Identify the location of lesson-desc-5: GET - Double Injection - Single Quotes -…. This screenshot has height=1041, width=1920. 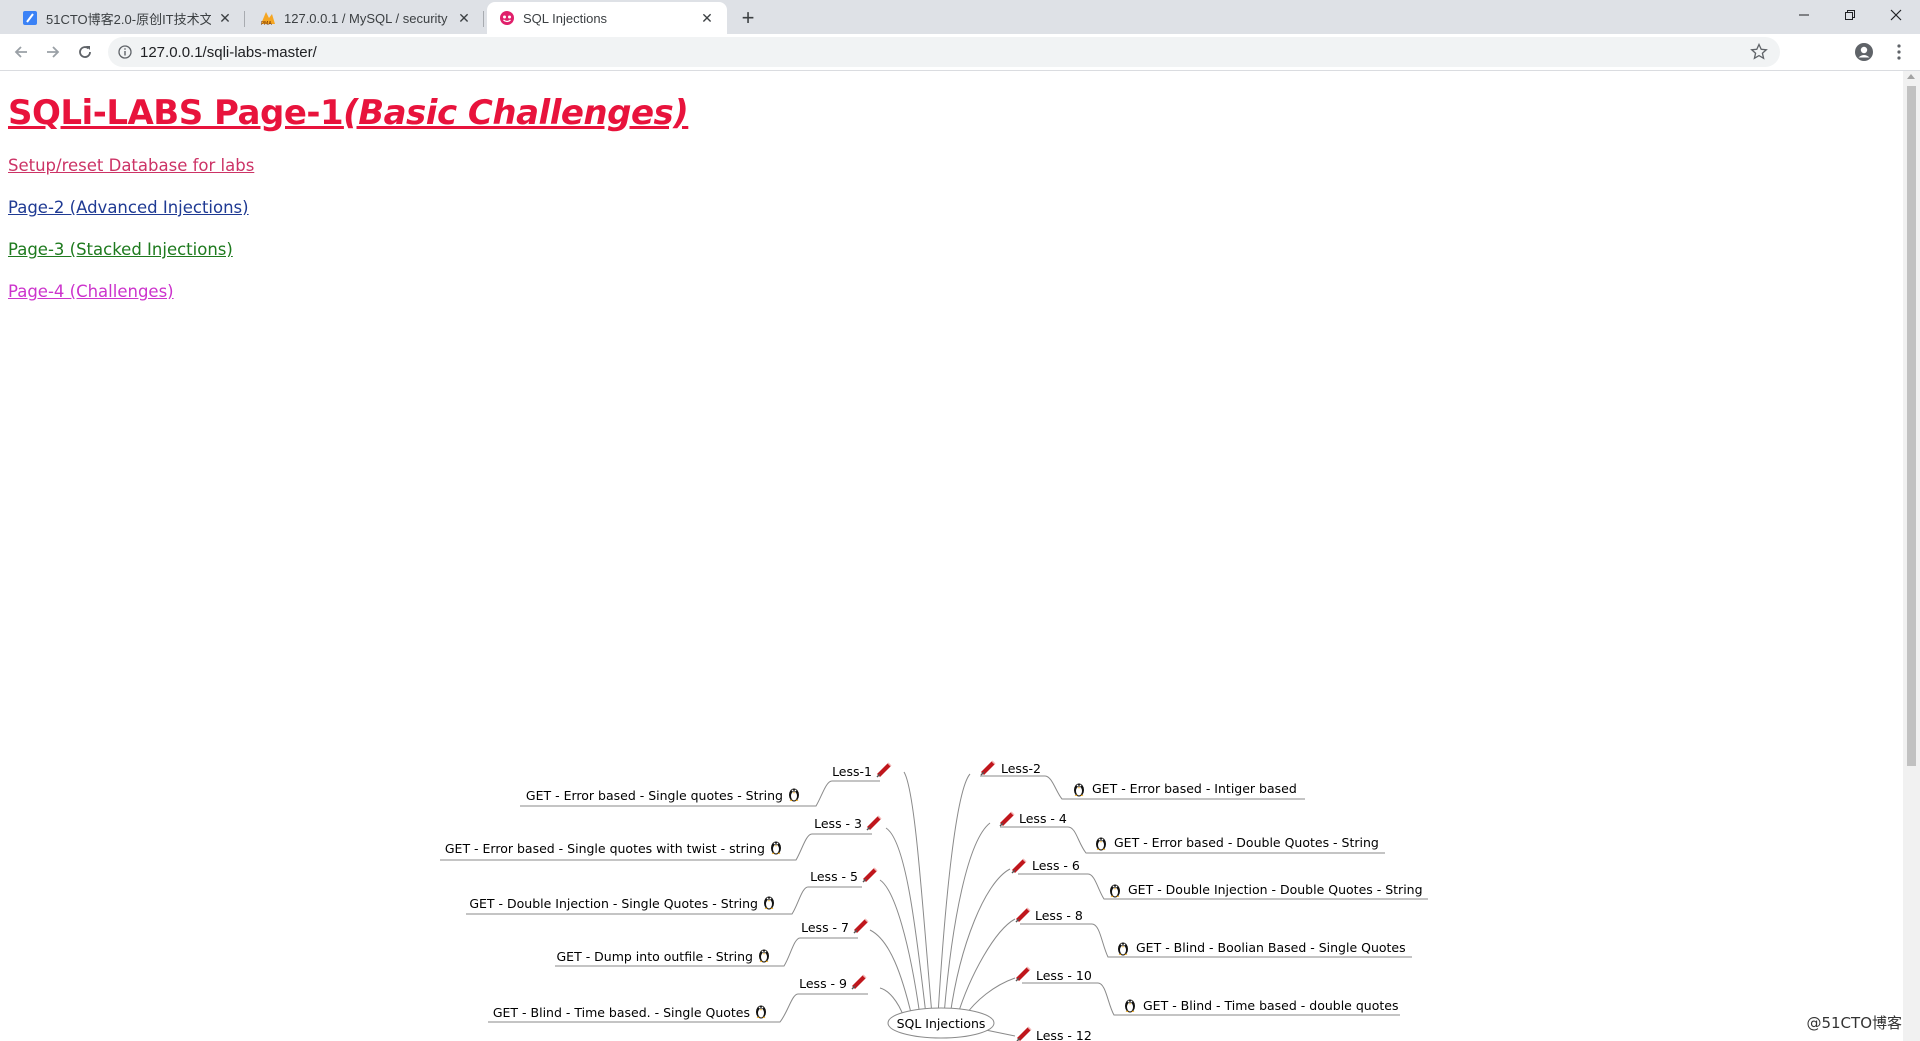
(621, 903).